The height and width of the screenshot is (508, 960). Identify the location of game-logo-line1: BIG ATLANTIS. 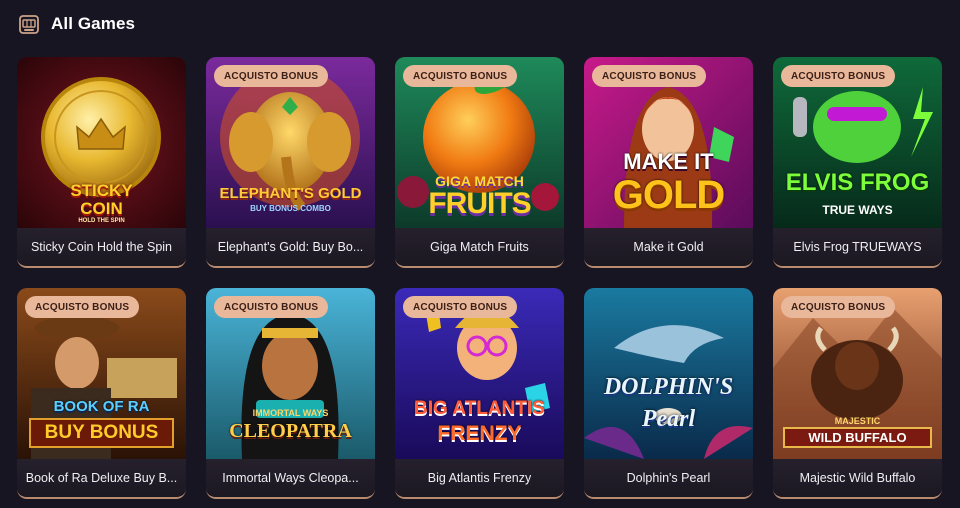
(479, 408).